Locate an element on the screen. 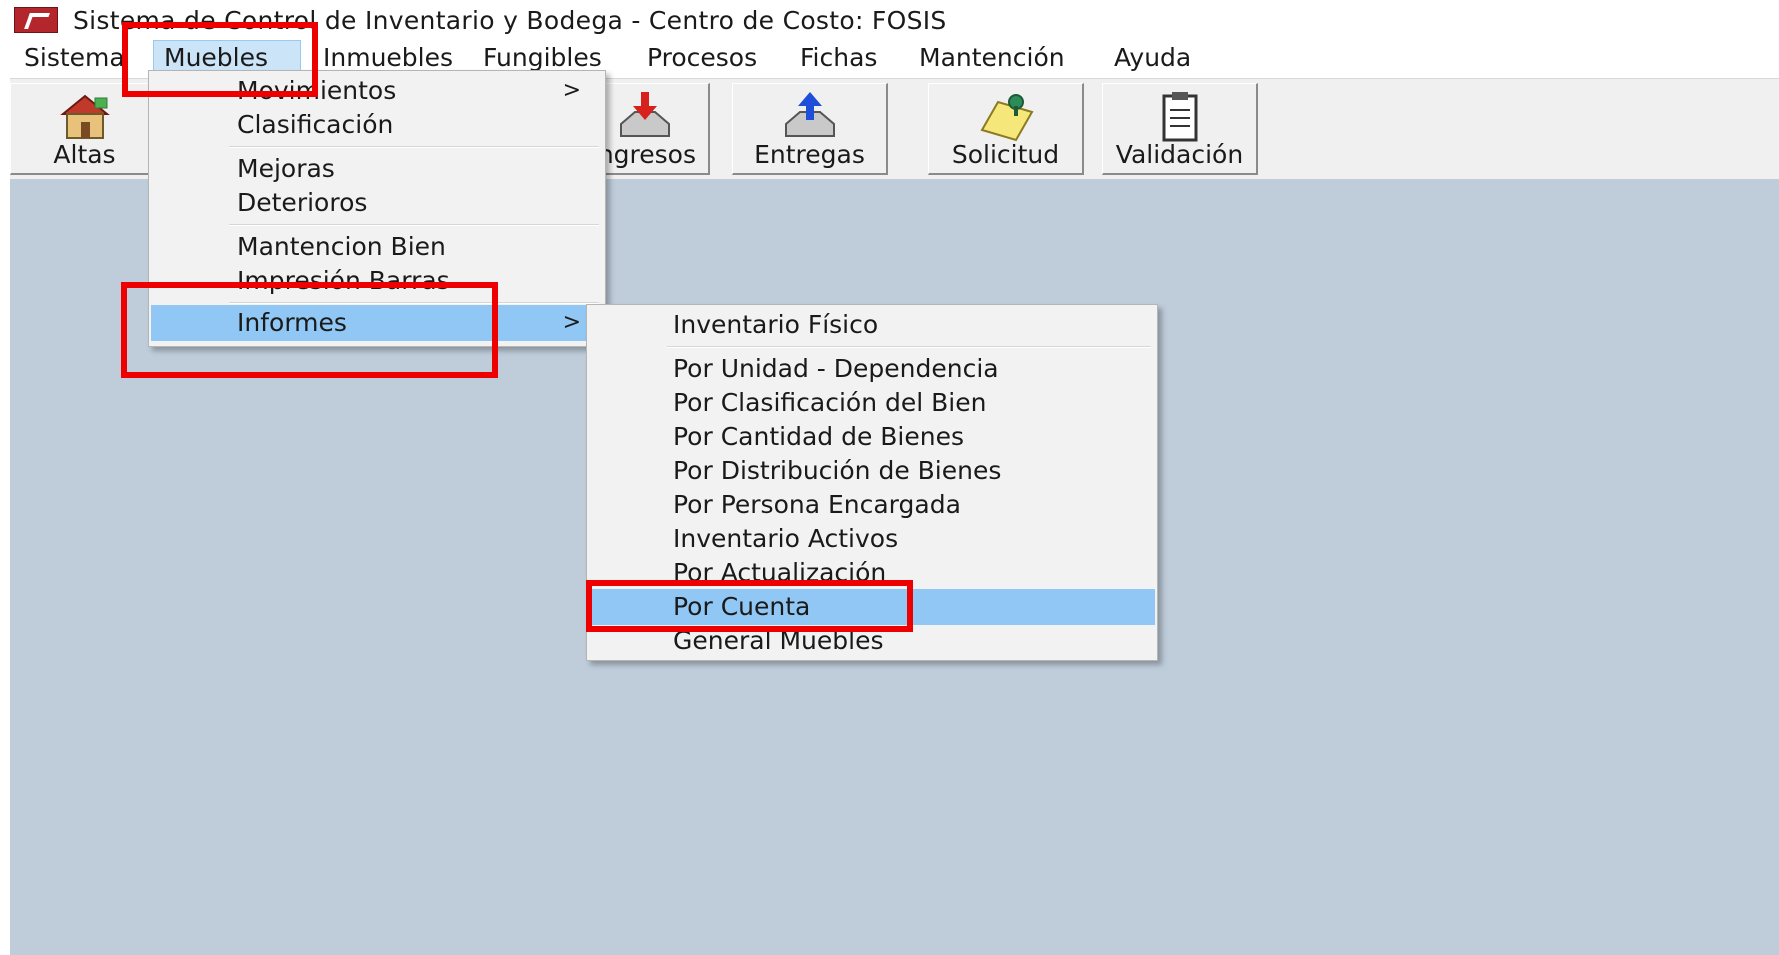 This screenshot has height=955, width=1779. menu-item-por-distribucion-bienes: Por Distribución de Bienes is located at coordinates (872, 471).